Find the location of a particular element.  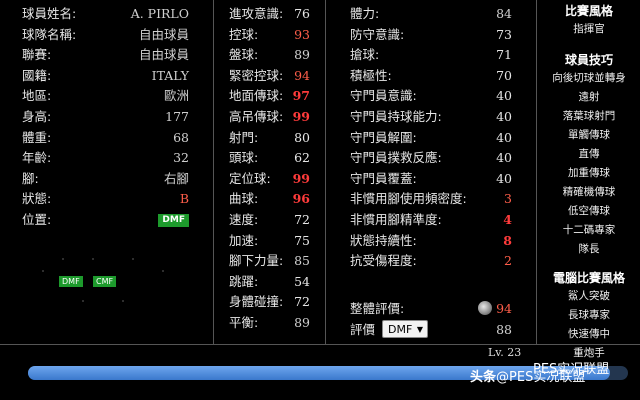

position-map: DMF CMF is located at coordinates (107, 290).